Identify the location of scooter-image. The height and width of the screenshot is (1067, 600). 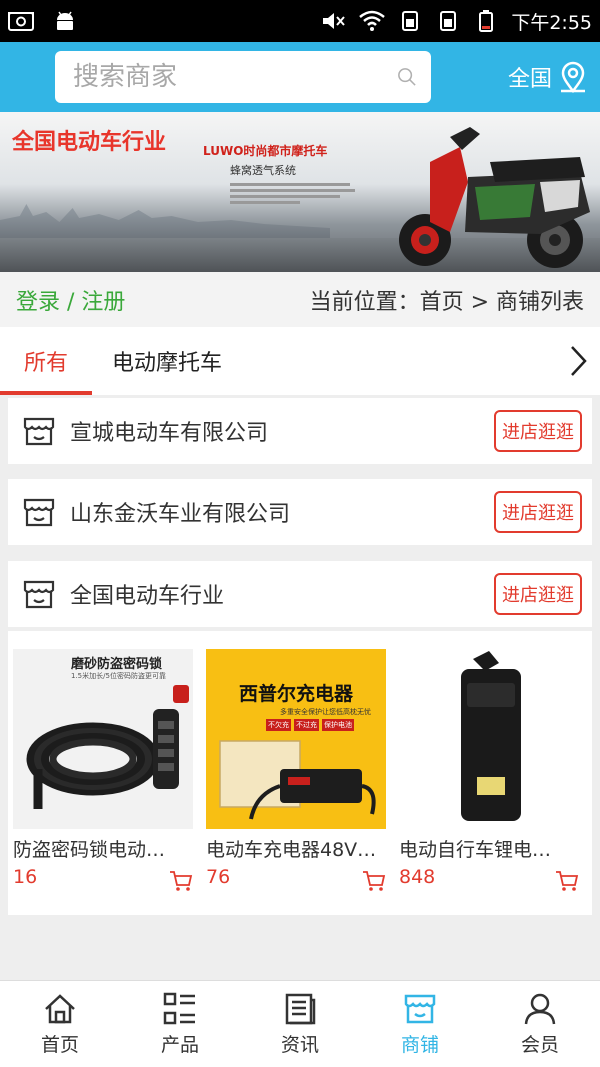
(494, 197).